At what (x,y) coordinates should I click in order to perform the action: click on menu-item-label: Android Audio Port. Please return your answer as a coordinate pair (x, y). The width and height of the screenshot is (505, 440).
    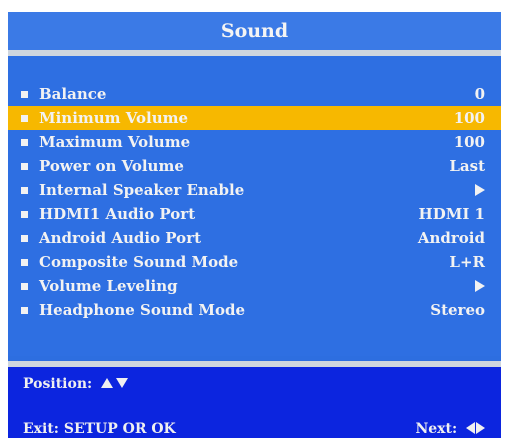
    Looking at the image, I should click on (120, 238).